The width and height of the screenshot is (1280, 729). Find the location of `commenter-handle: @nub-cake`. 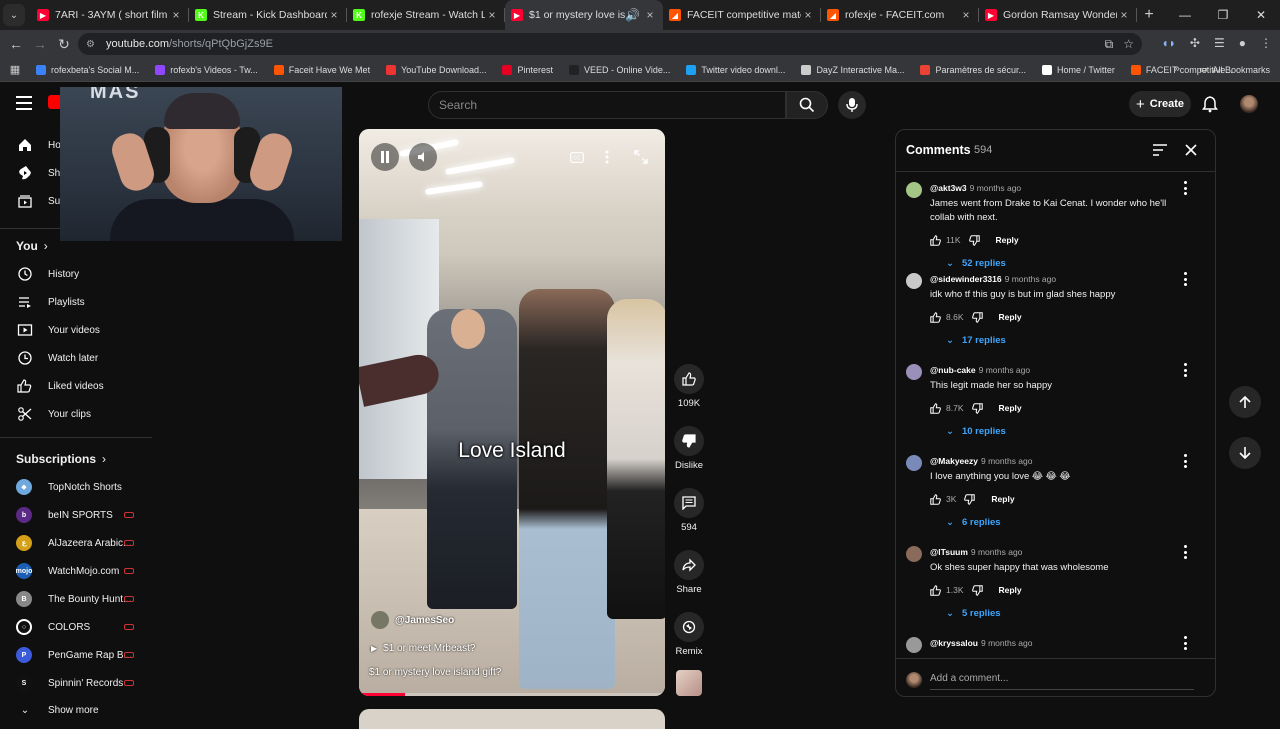

commenter-handle: @nub-cake is located at coordinates (953, 370).